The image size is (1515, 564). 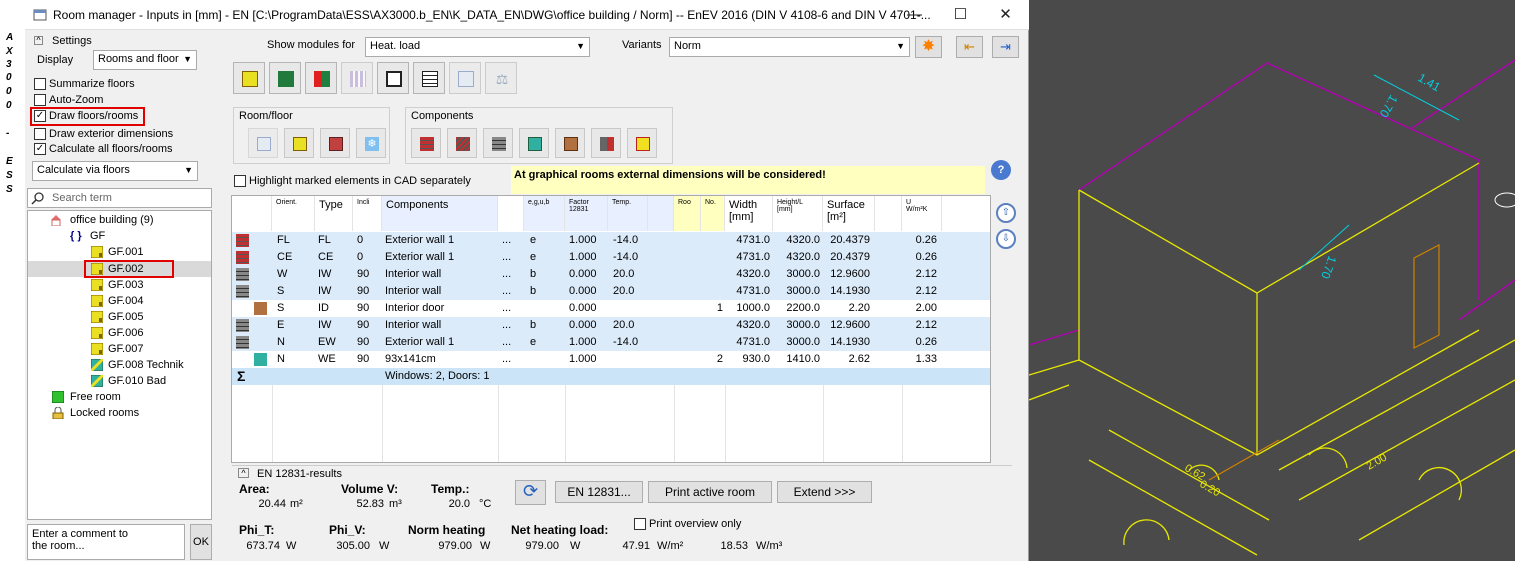 I want to click on header-temp: Temp., so click(x=628, y=213).